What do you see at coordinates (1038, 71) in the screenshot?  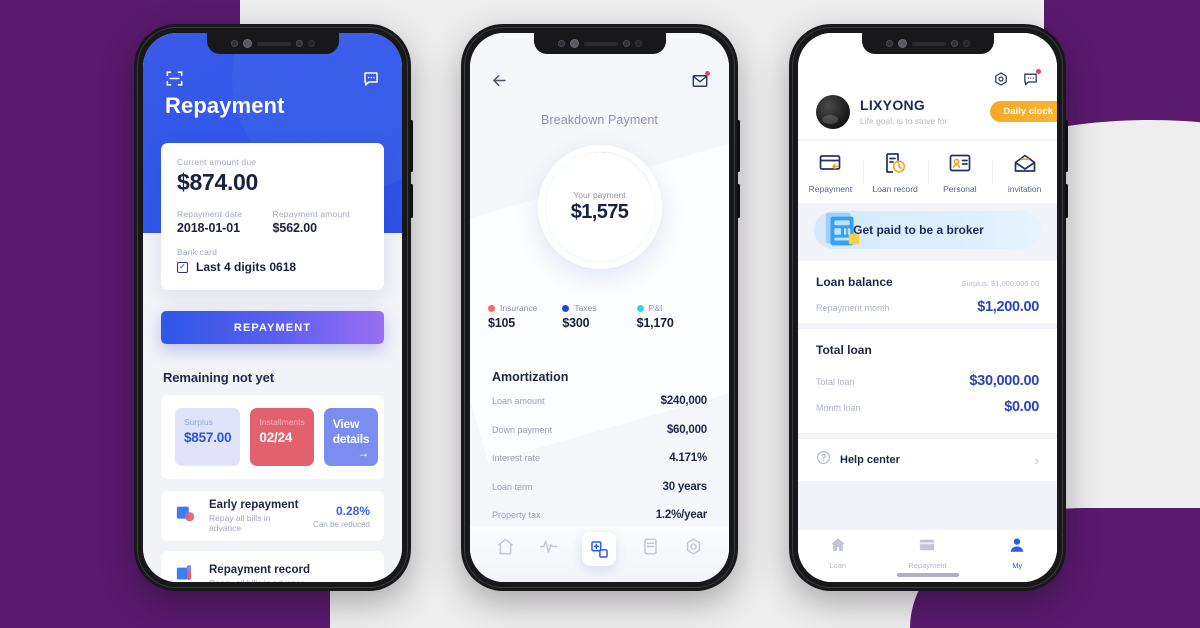 I see `notification-dot` at bounding box center [1038, 71].